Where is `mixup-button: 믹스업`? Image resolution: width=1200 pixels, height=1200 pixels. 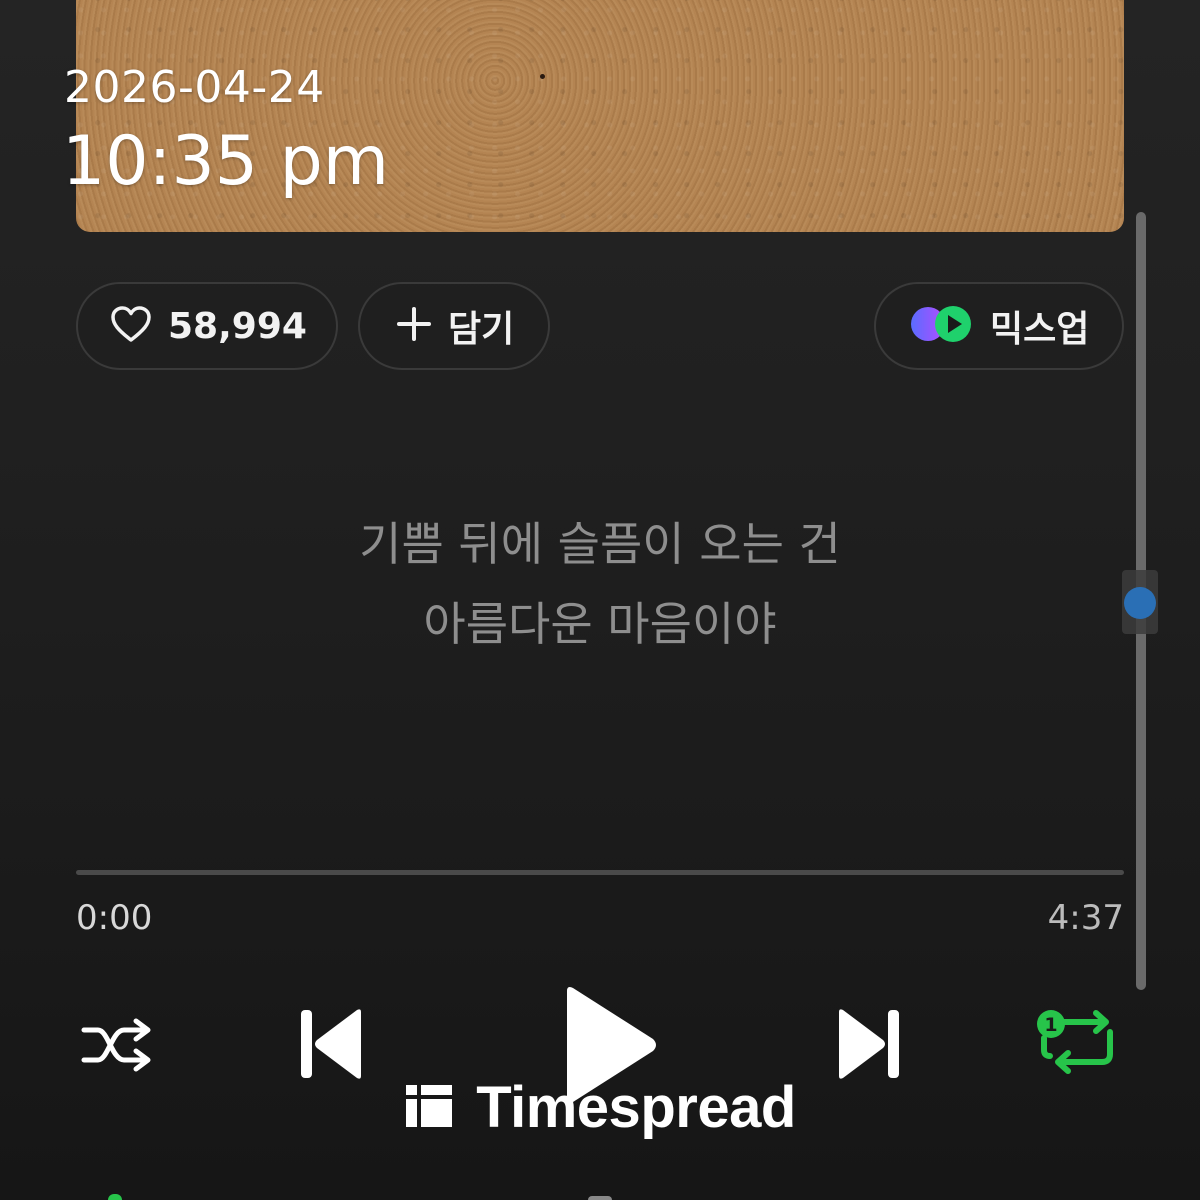 mixup-button: 믹스업 is located at coordinates (999, 326).